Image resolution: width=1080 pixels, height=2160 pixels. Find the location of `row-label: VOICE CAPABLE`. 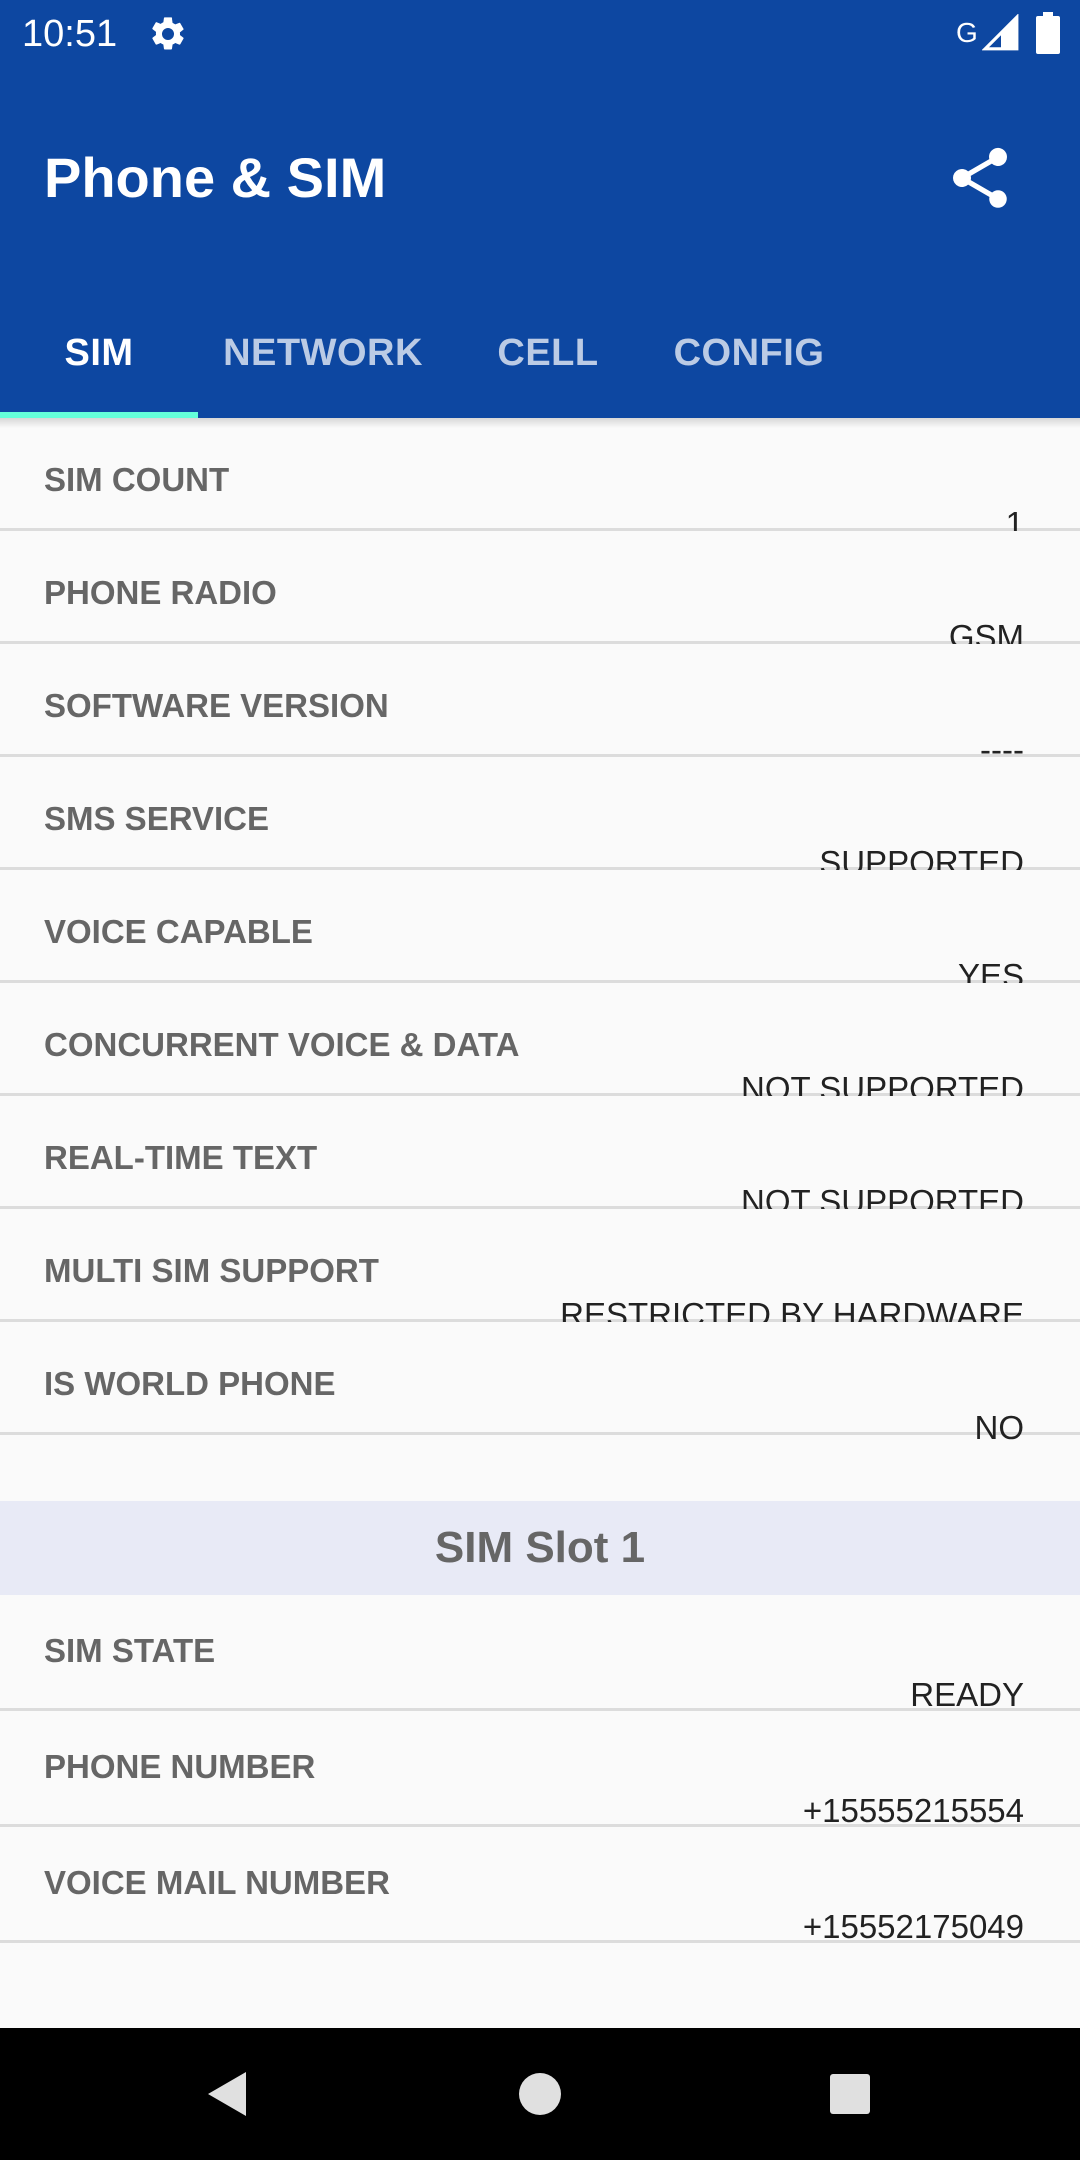

row-label: VOICE CAPABLE is located at coordinates (178, 931).